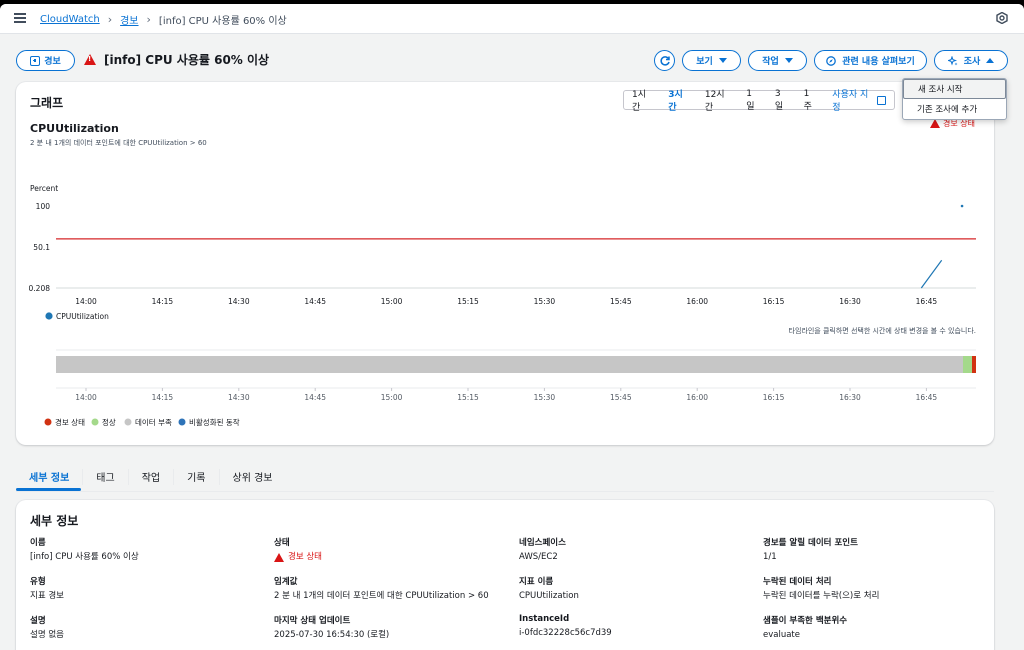 The image size is (1024, 650). Describe the element at coordinates (140, 589) in the screenshot. I see `field-type: 유형 지표 경보` at that location.